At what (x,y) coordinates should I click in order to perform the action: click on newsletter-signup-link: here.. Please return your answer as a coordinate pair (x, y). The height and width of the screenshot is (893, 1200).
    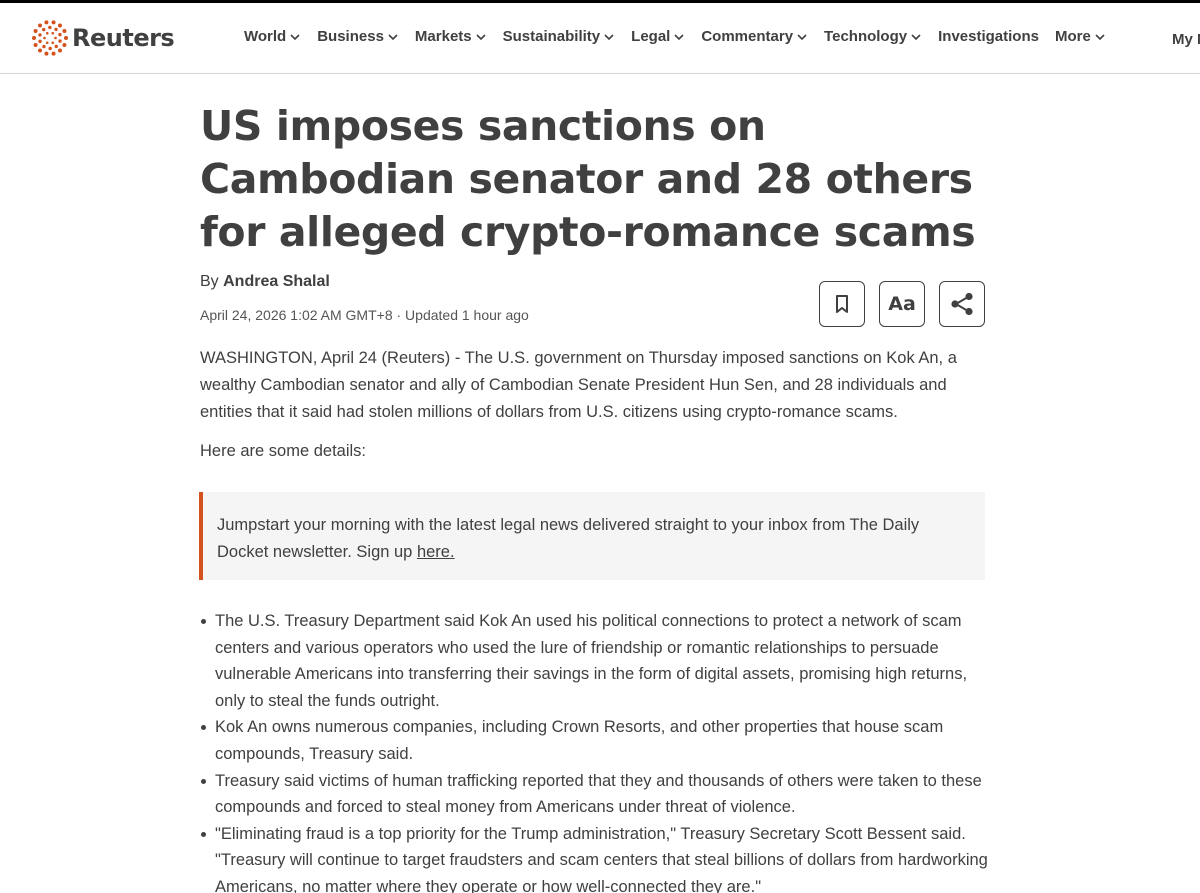
    Looking at the image, I should click on (436, 552).